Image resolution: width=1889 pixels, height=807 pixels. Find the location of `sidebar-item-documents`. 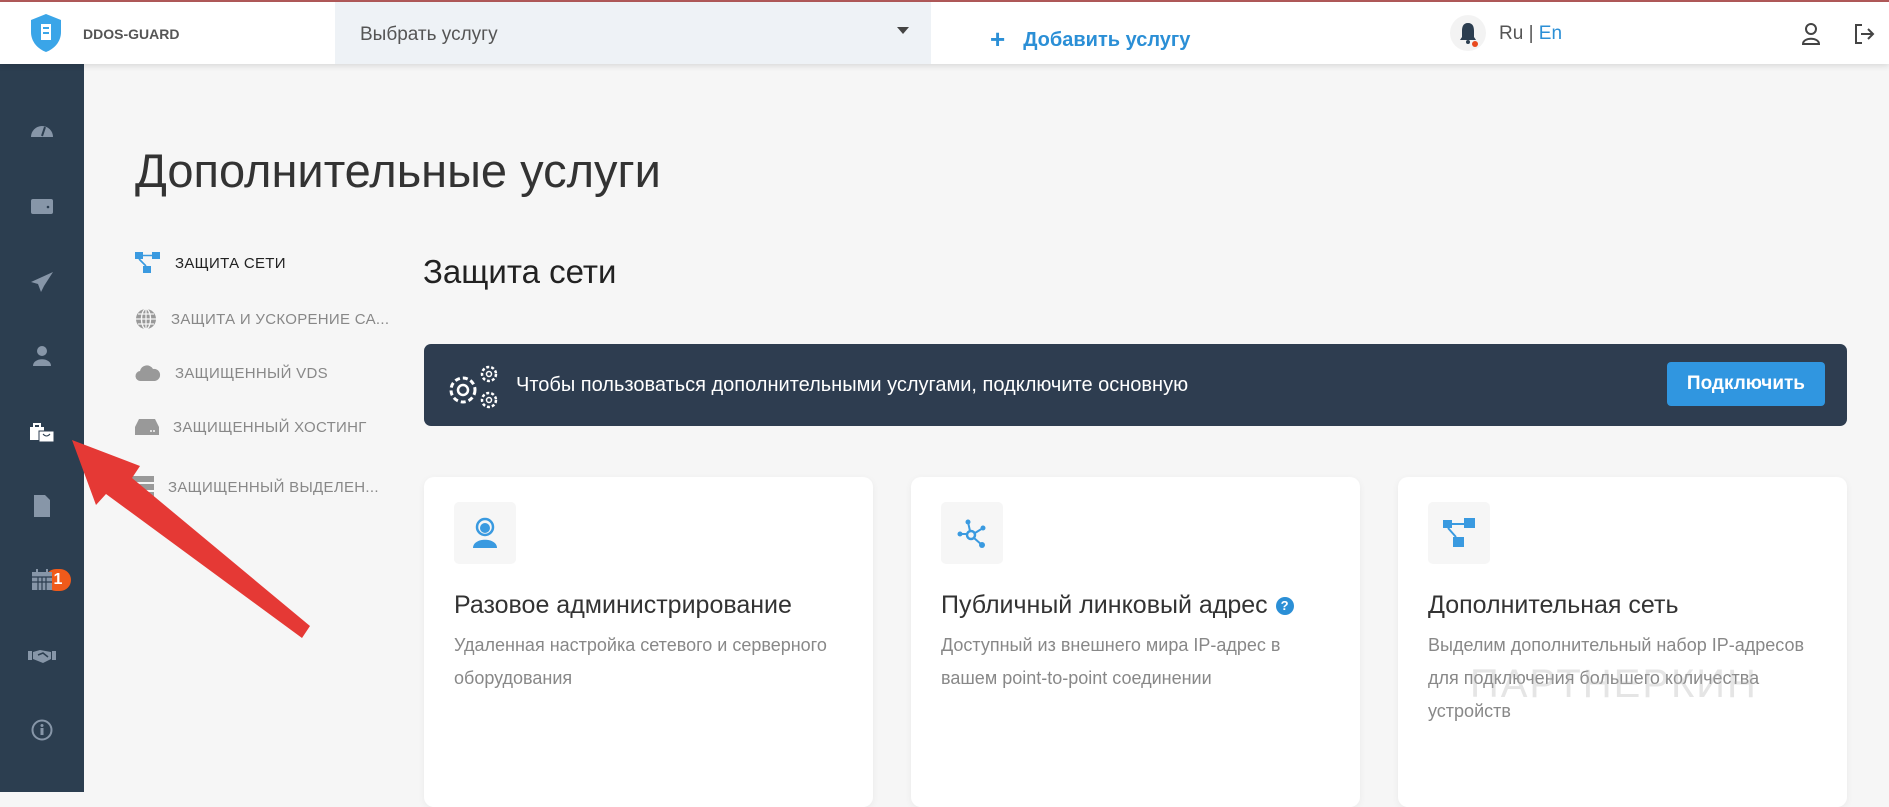

sidebar-item-documents is located at coordinates (42, 506).